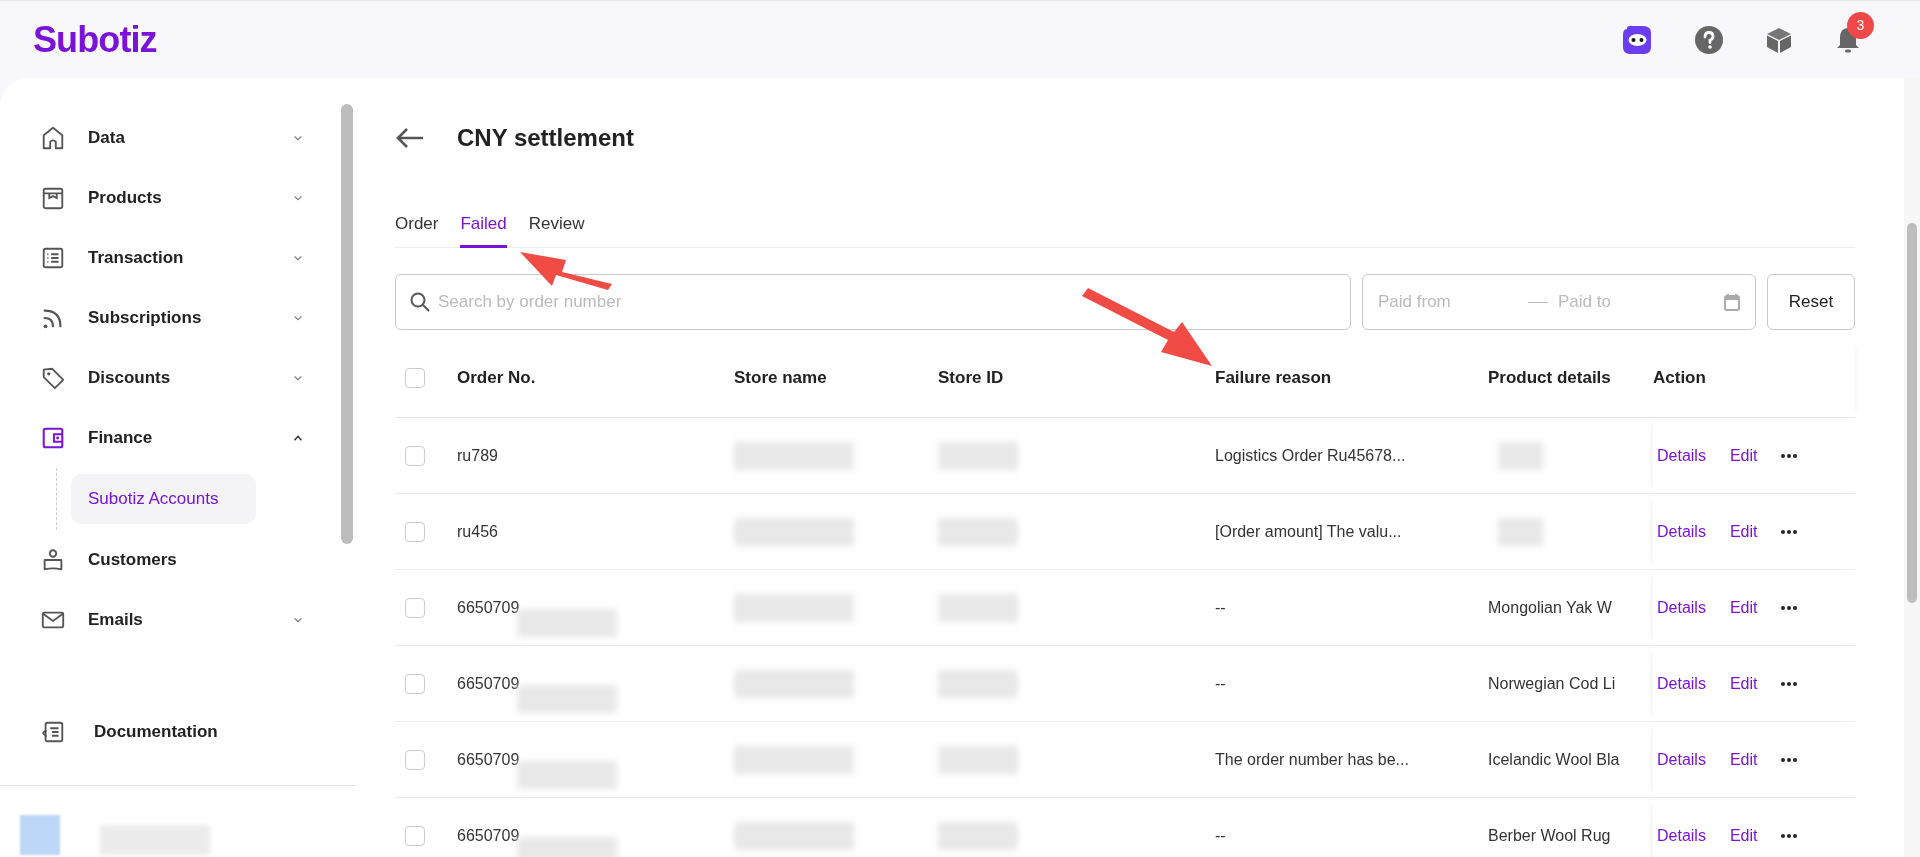 The image size is (1920, 857). Describe the element at coordinates (545, 138) in the screenshot. I see `page-title: CNY settlement` at that location.